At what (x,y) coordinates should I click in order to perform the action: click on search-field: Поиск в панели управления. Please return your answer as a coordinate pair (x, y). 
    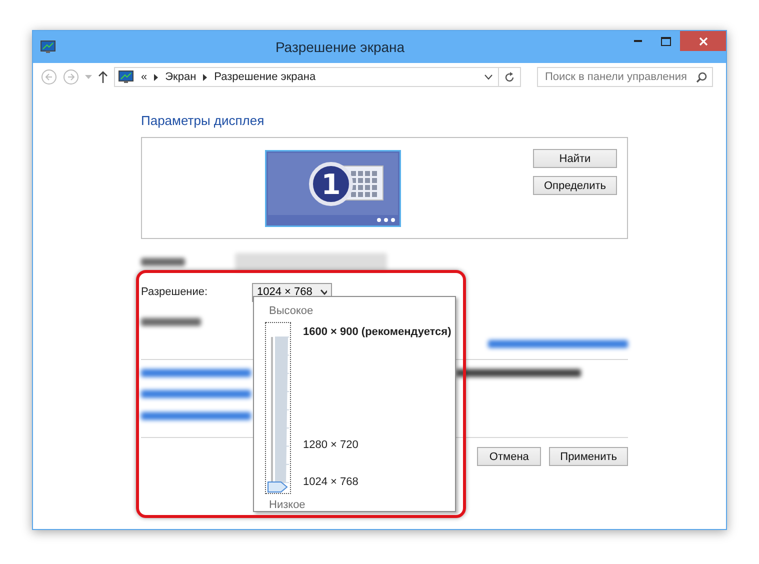
    Looking at the image, I should click on (625, 77).